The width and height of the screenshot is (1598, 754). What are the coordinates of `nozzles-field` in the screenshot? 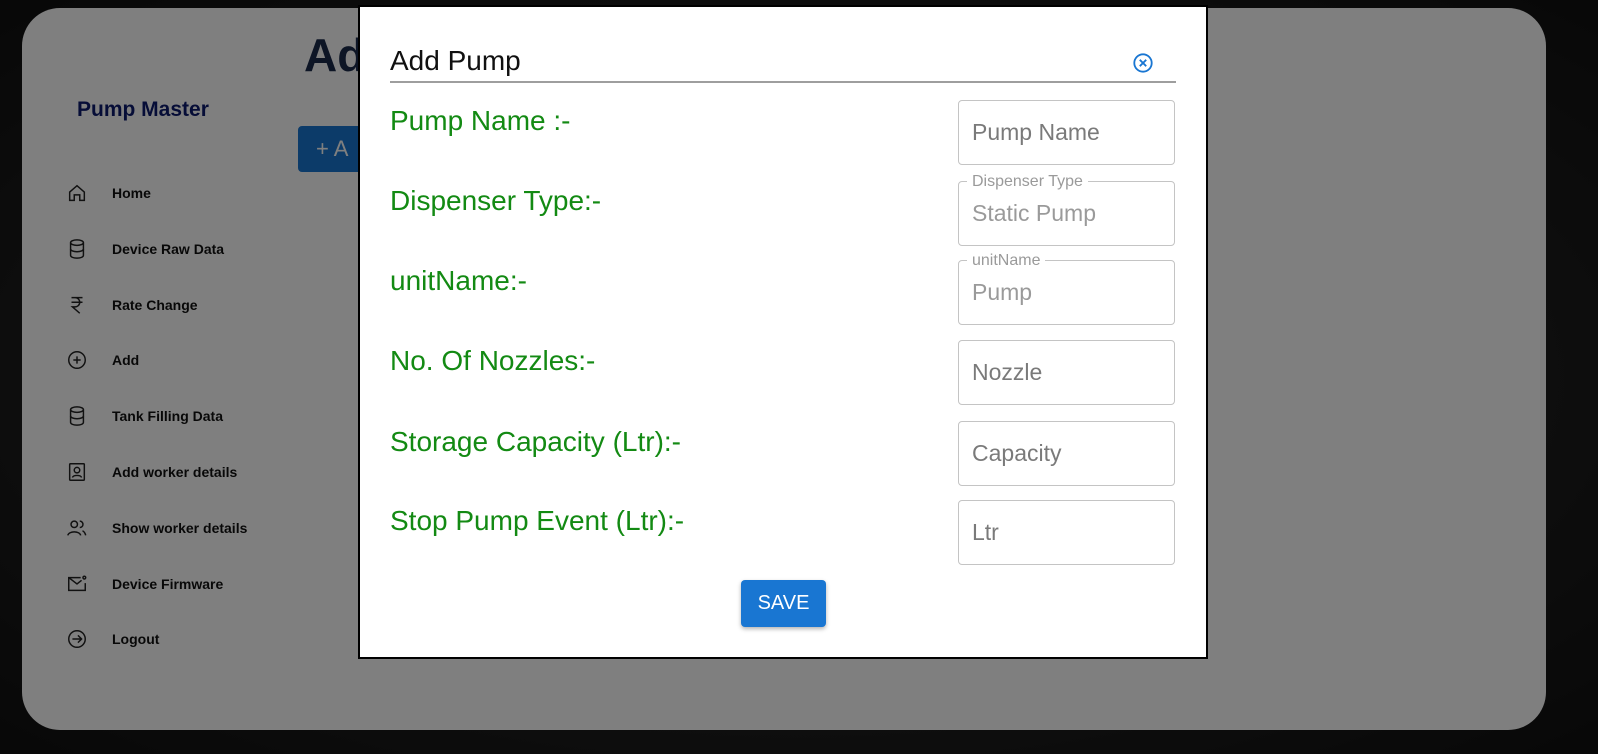 It's located at (1066, 372).